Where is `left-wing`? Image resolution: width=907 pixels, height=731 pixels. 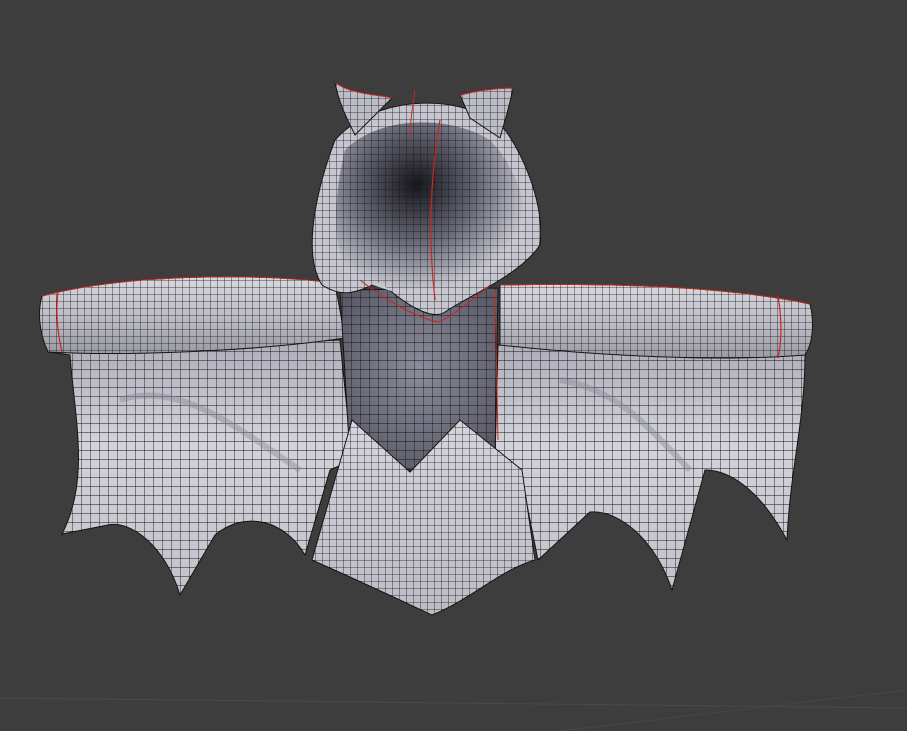 left-wing is located at coordinates (200, 468).